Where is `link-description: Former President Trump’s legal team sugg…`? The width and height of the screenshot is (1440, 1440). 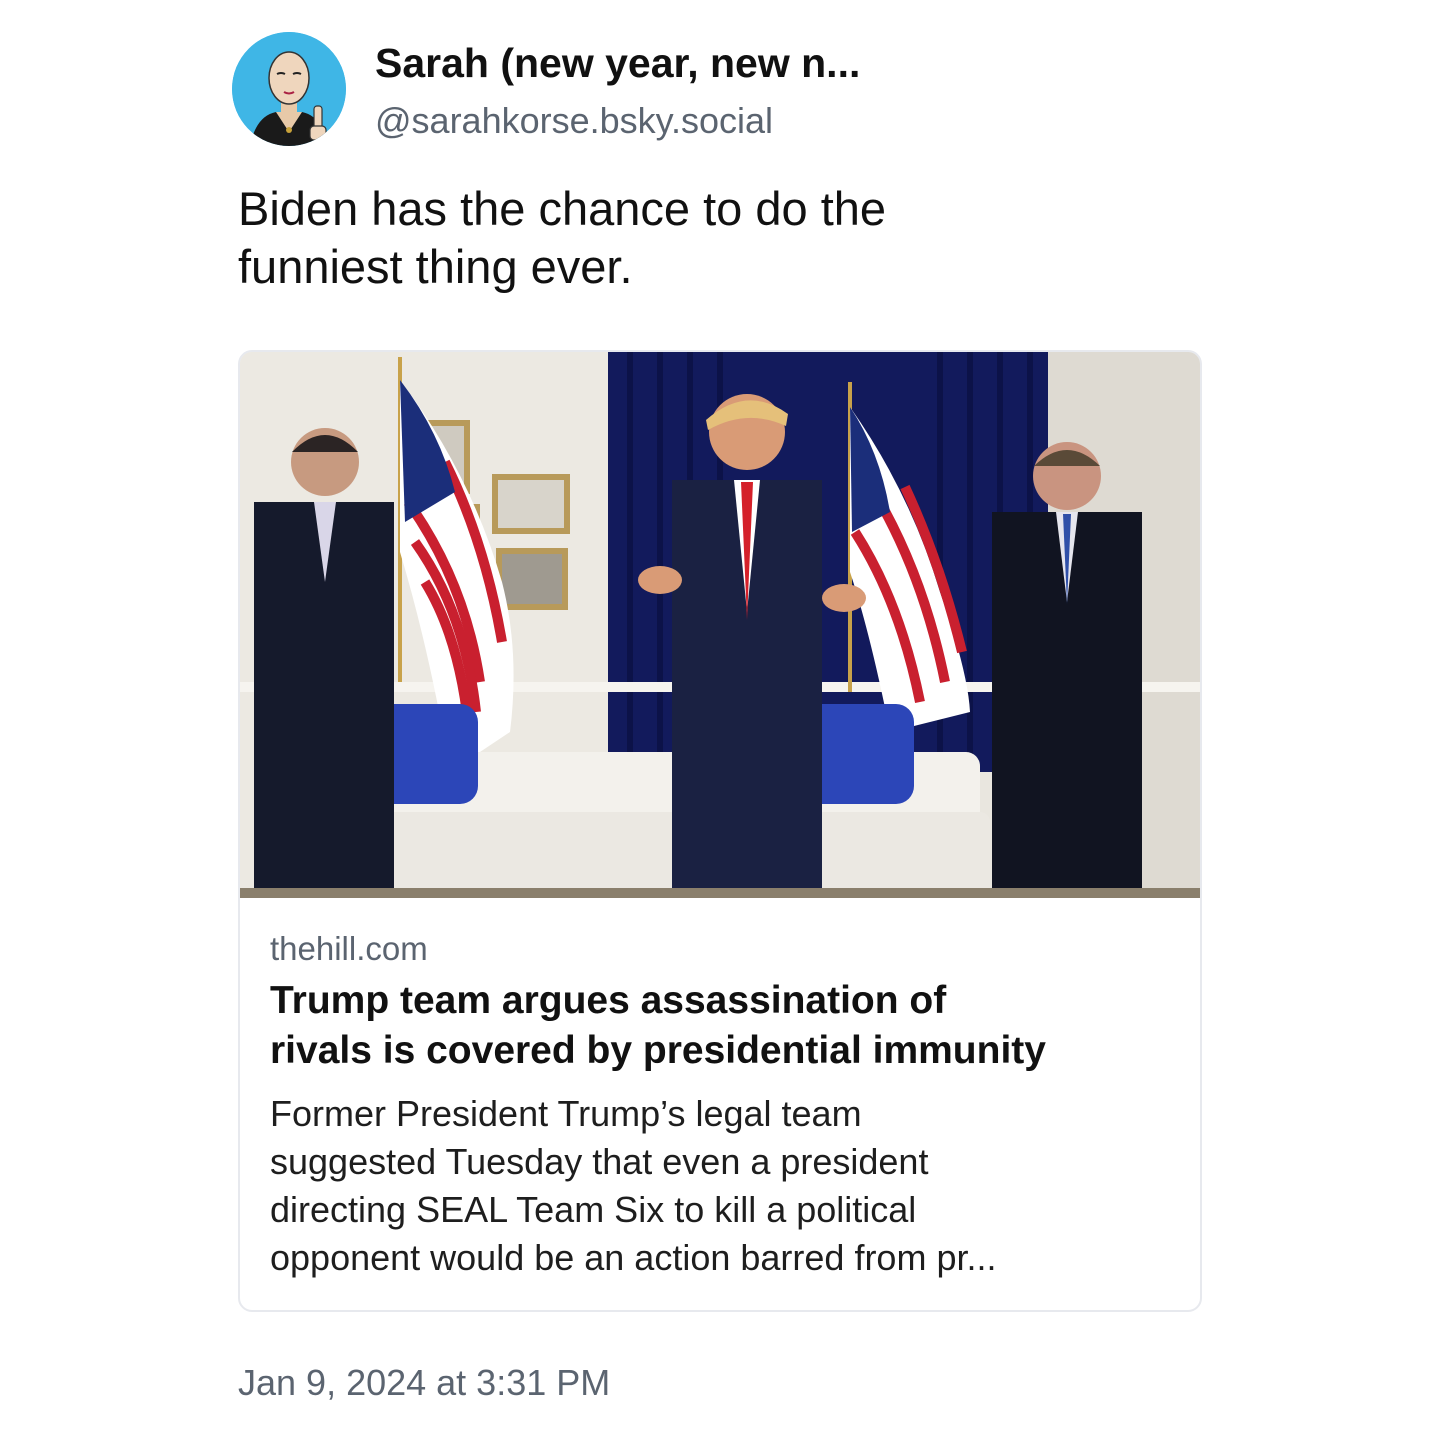 link-description: Former President Trump’s legal team sugg… is located at coordinates (730, 1186).